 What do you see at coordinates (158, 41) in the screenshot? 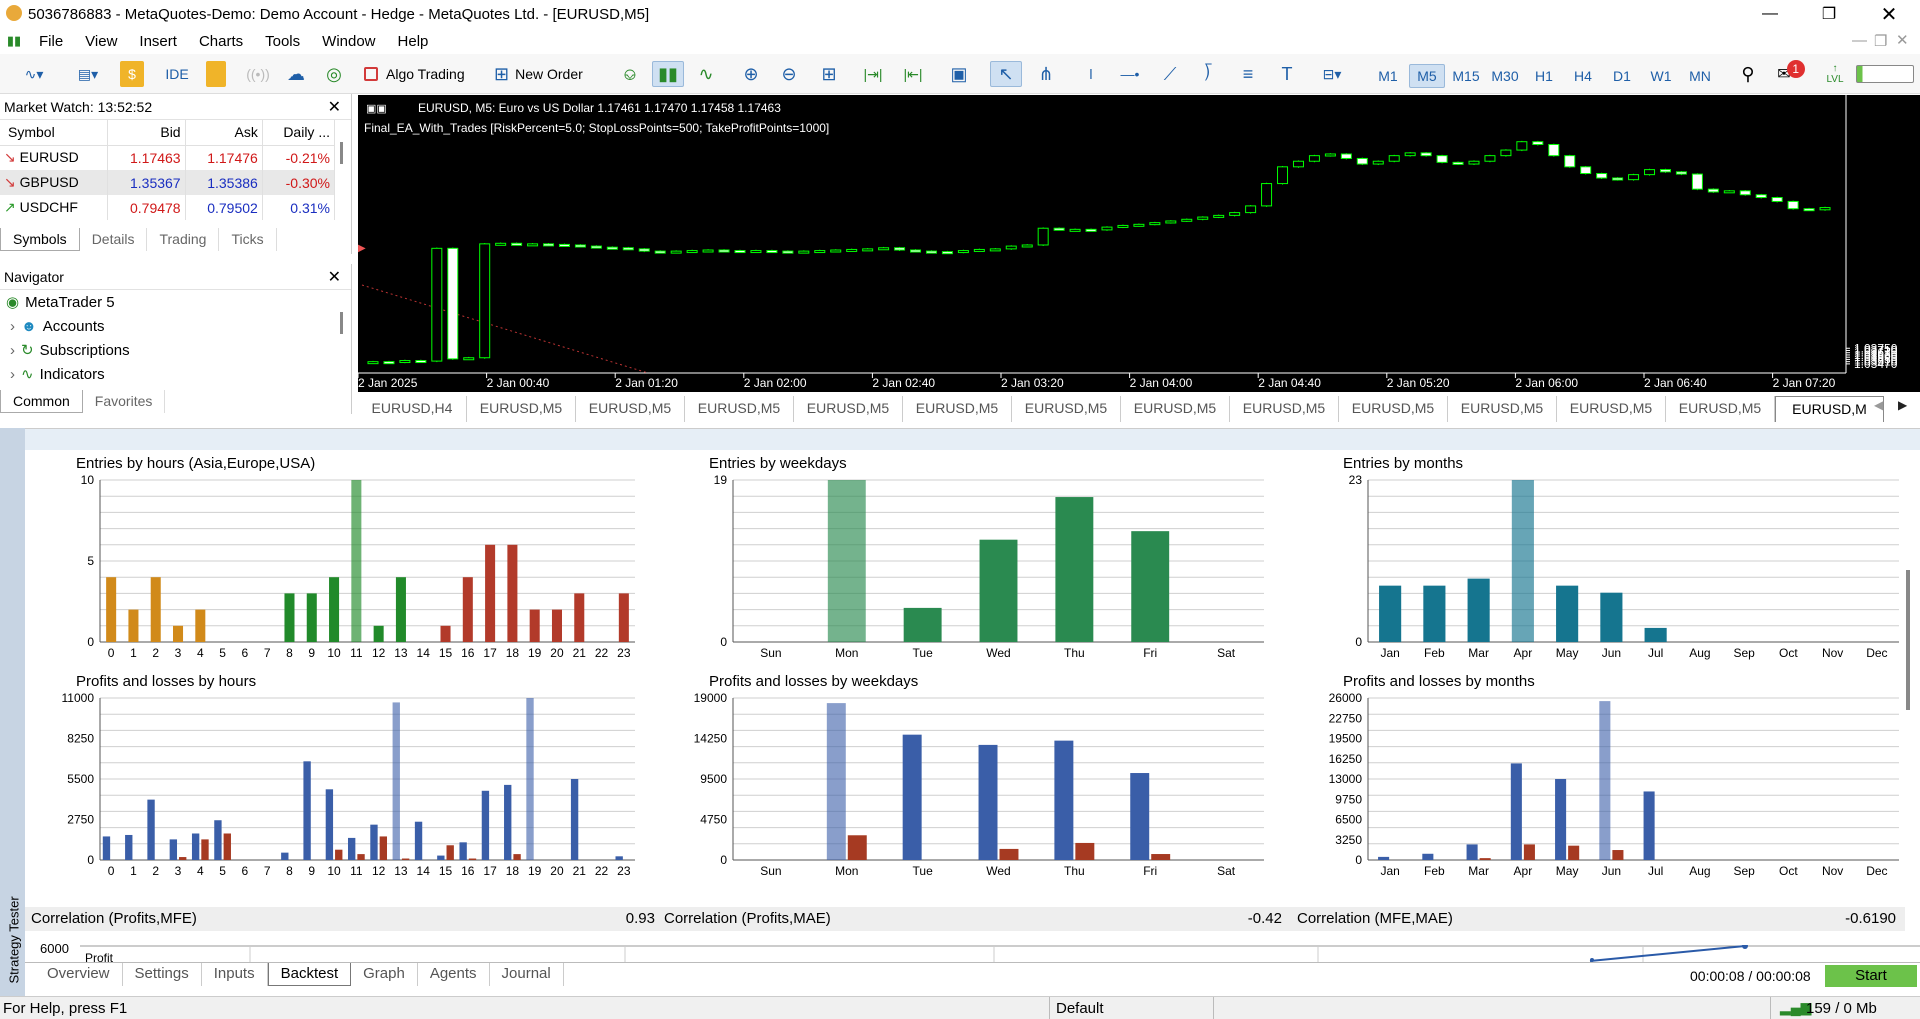
I see `menu-insert: Insert` at bounding box center [158, 41].